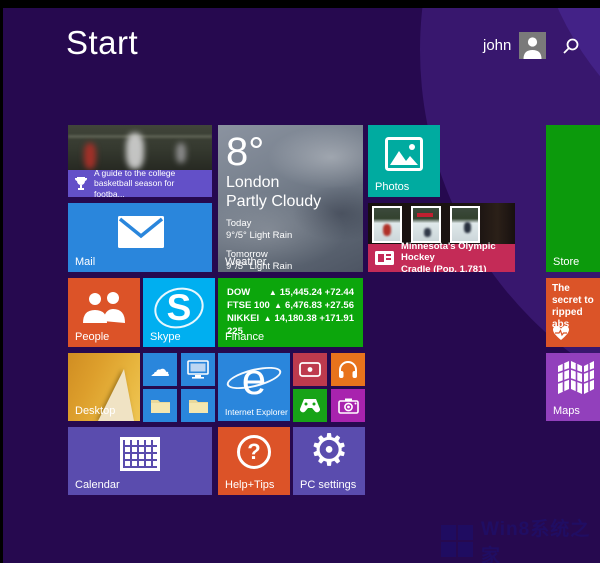  Describe the element at coordinates (254, 452) in the screenshot. I see `question-mark-icon: ?` at that location.